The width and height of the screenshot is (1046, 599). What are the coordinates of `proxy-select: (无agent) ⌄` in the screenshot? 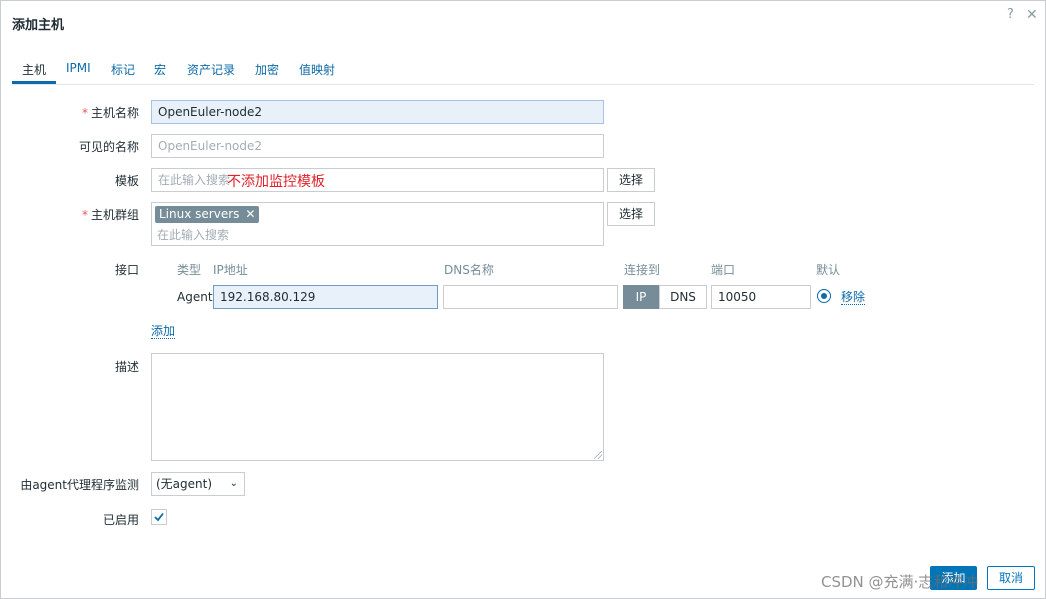 It's located at (198, 484).